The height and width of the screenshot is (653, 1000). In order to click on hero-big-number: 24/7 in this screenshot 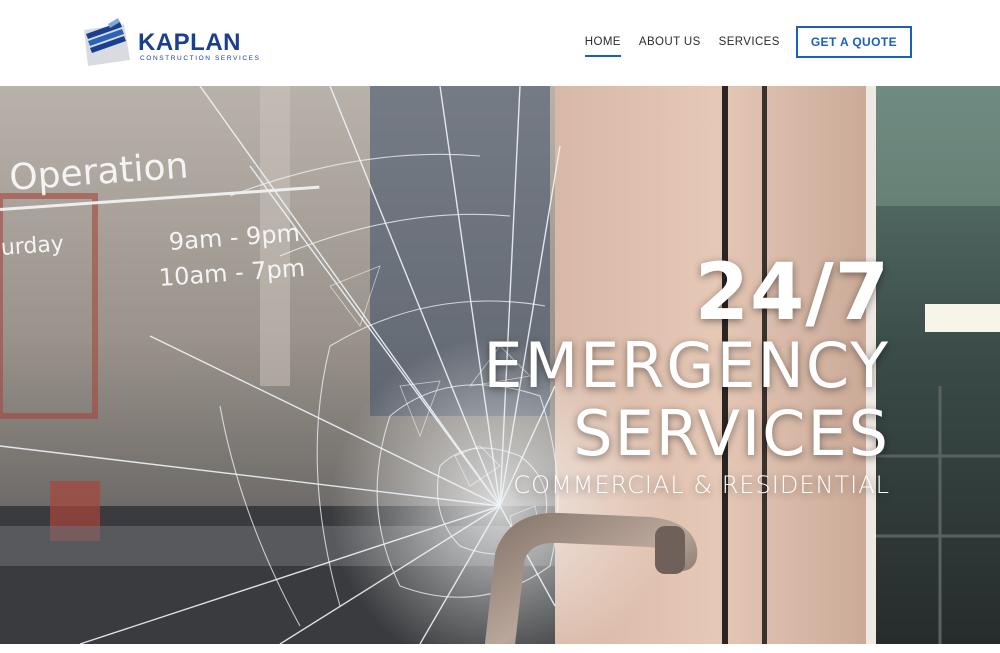, I will do `click(792, 293)`.